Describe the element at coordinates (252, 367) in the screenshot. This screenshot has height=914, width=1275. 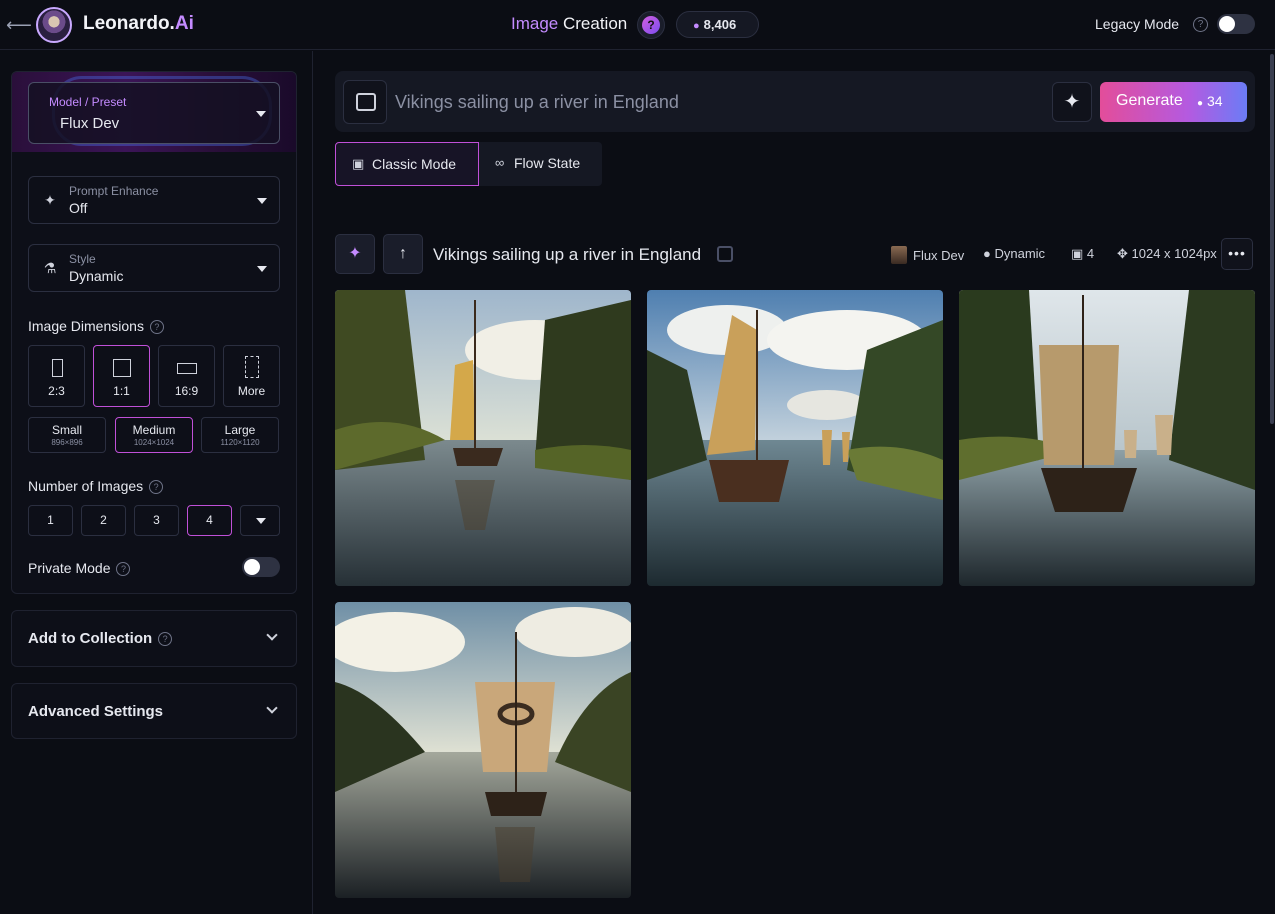
I see `custom-ratio-icon` at that location.